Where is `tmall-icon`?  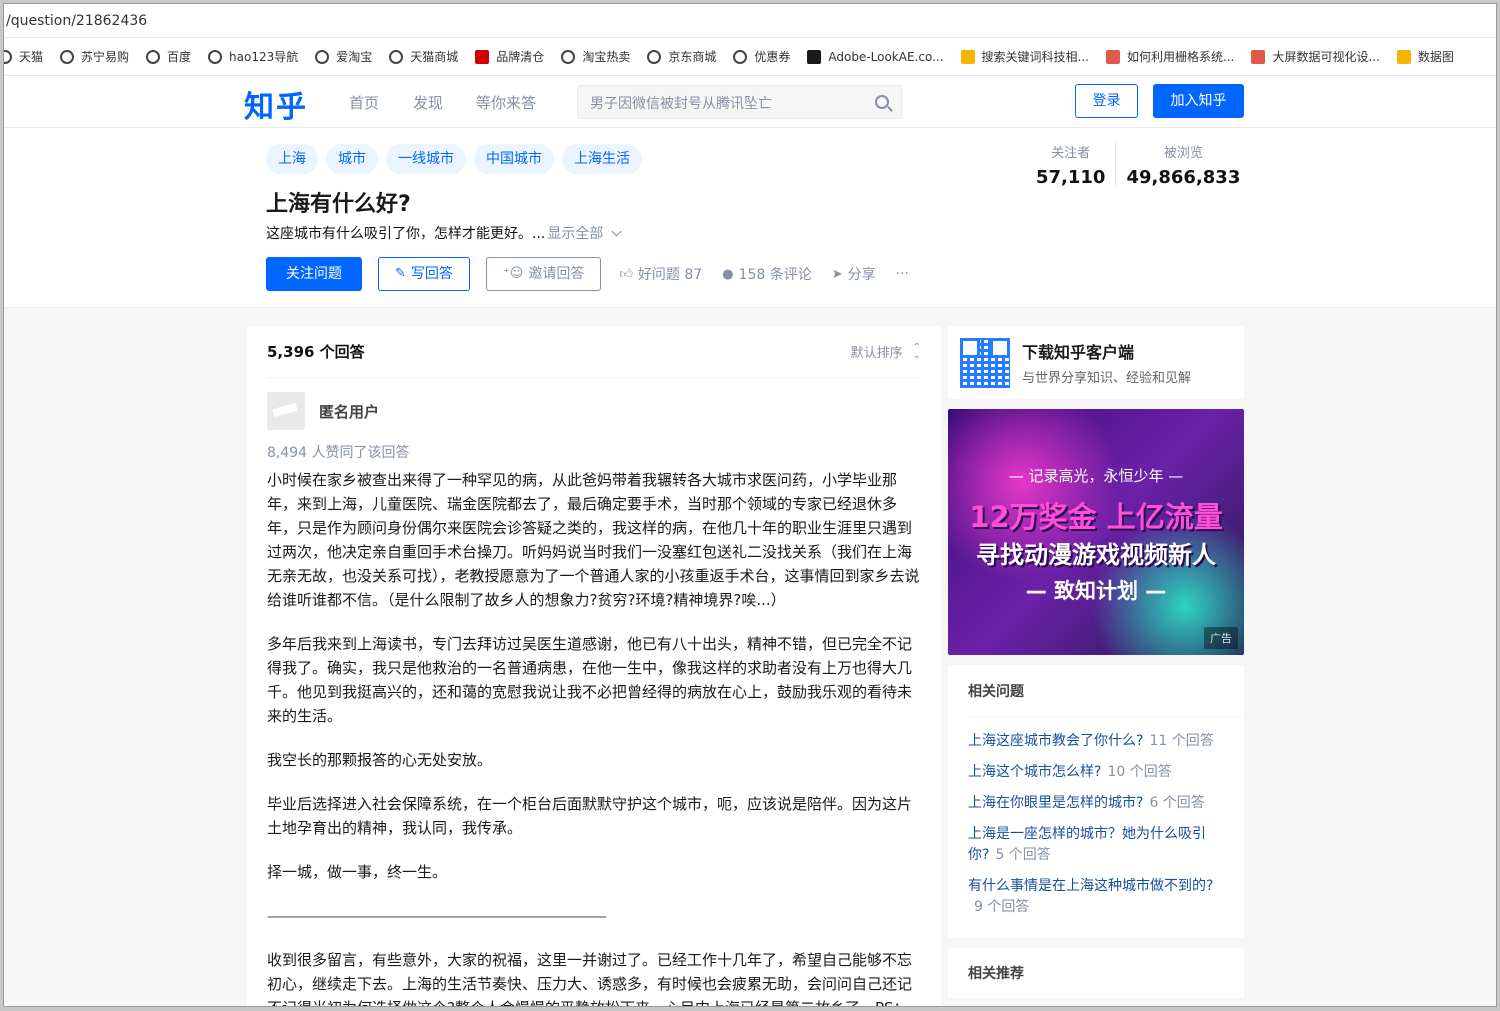 tmall-icon is located at coordinates (482, 56).